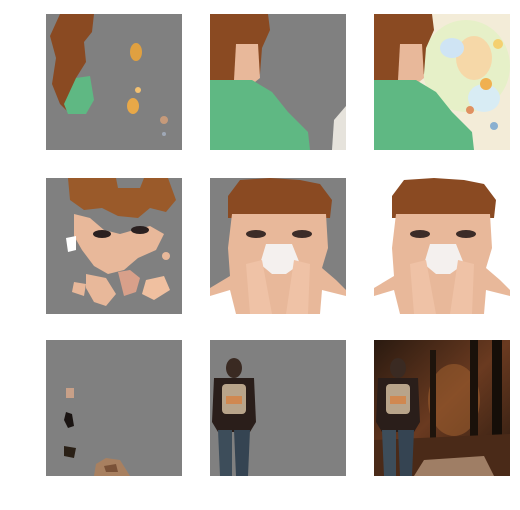 The image size is (520, 510). What do you see at coordinates (114, 82) in the screenshot?
I see `tile-row1-sparse-mask` at bounding box center [114, 82].